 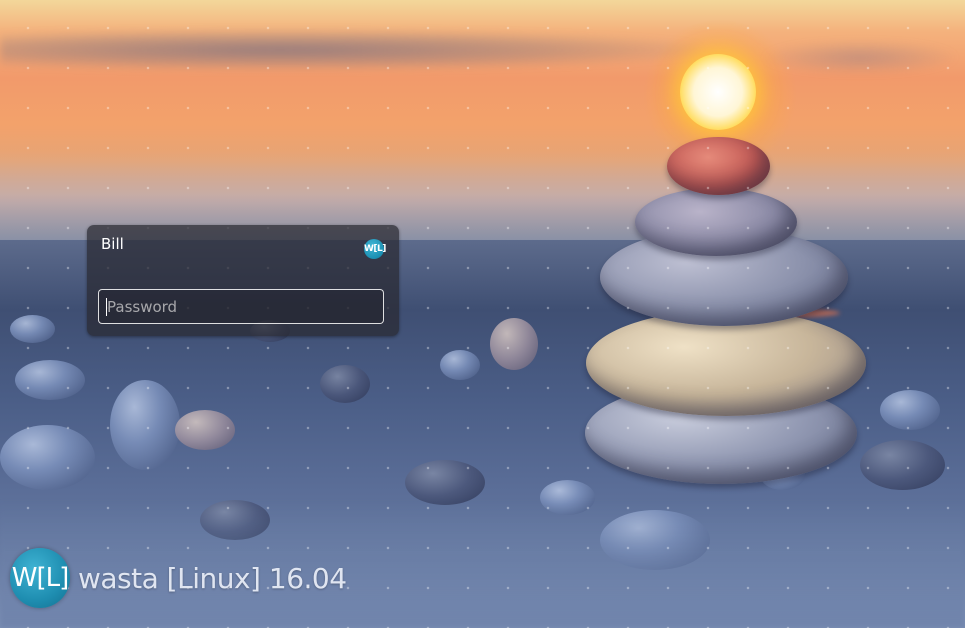 I want to click on cloud, so click(x=350, y=50).